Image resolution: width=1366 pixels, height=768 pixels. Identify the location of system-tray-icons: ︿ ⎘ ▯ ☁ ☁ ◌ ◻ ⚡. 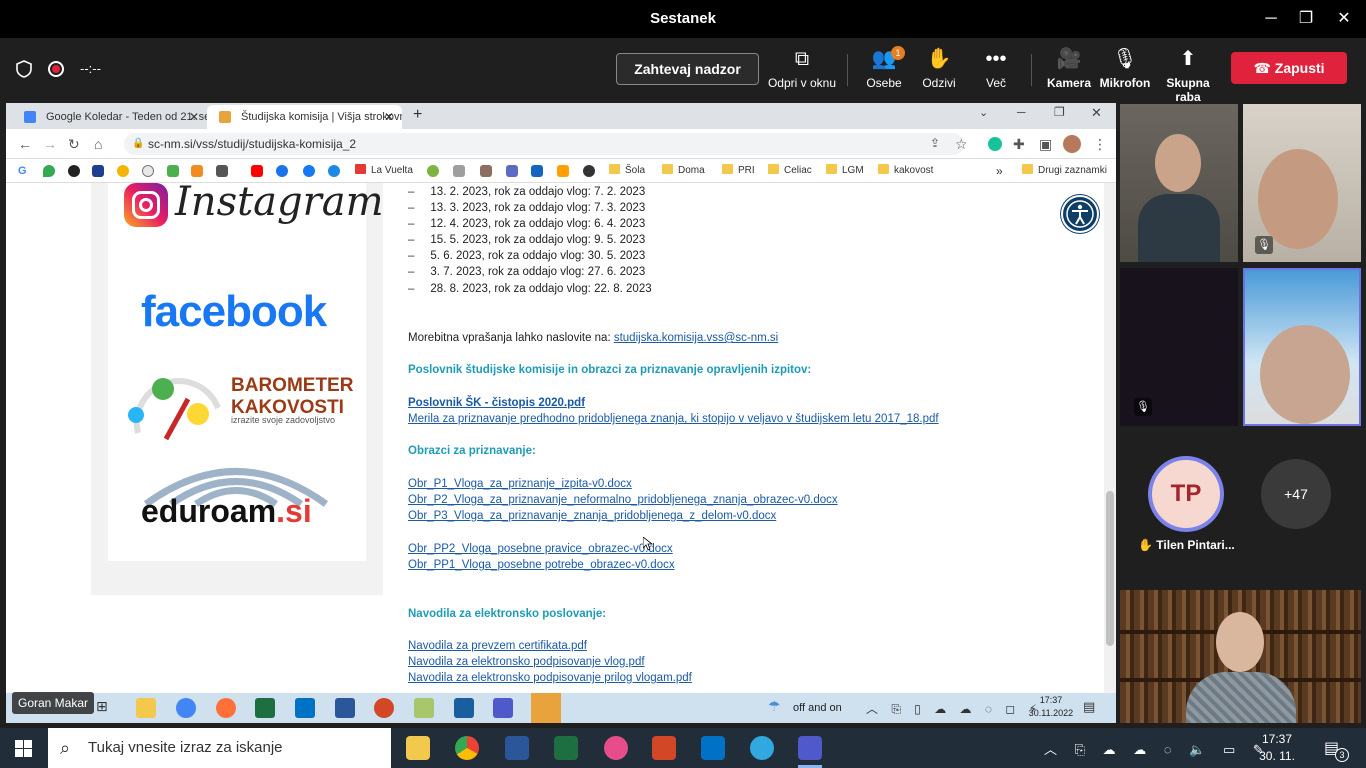
(954, 708).